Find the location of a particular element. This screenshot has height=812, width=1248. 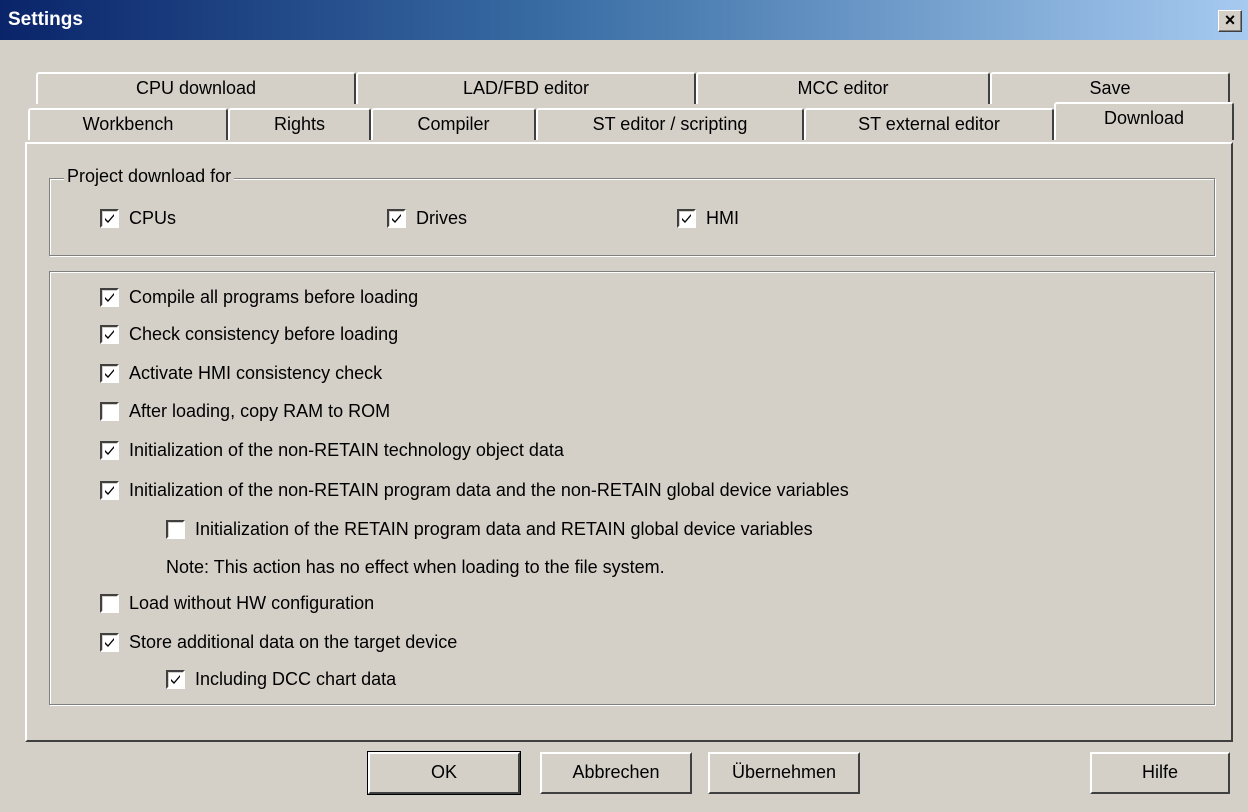

group-title: Project download for is located at coordinates (149, 176).